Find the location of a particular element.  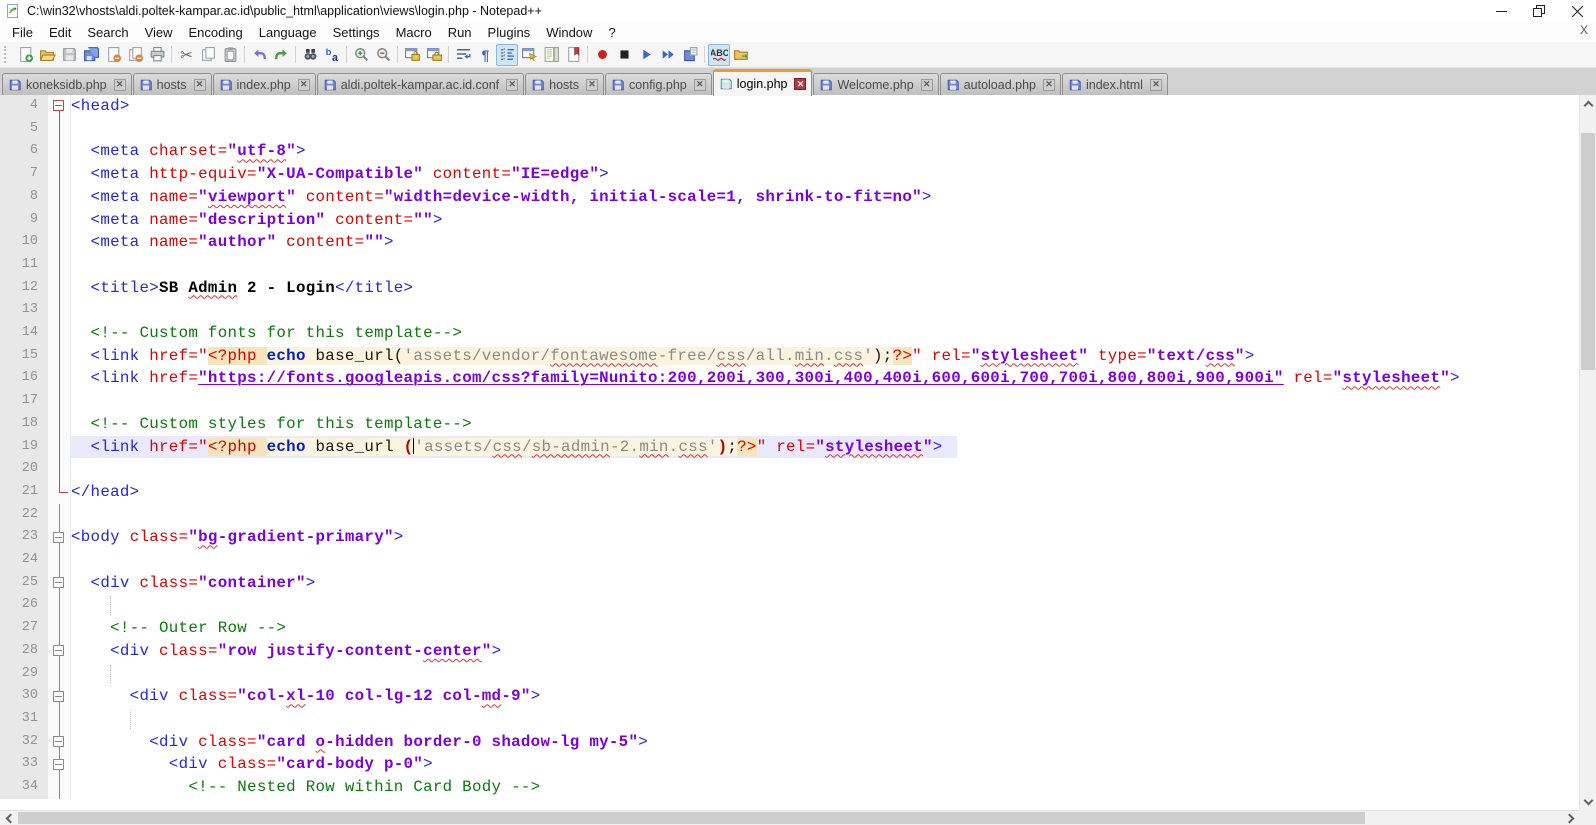

playback-macro-button is located at coordinates (646, 55).